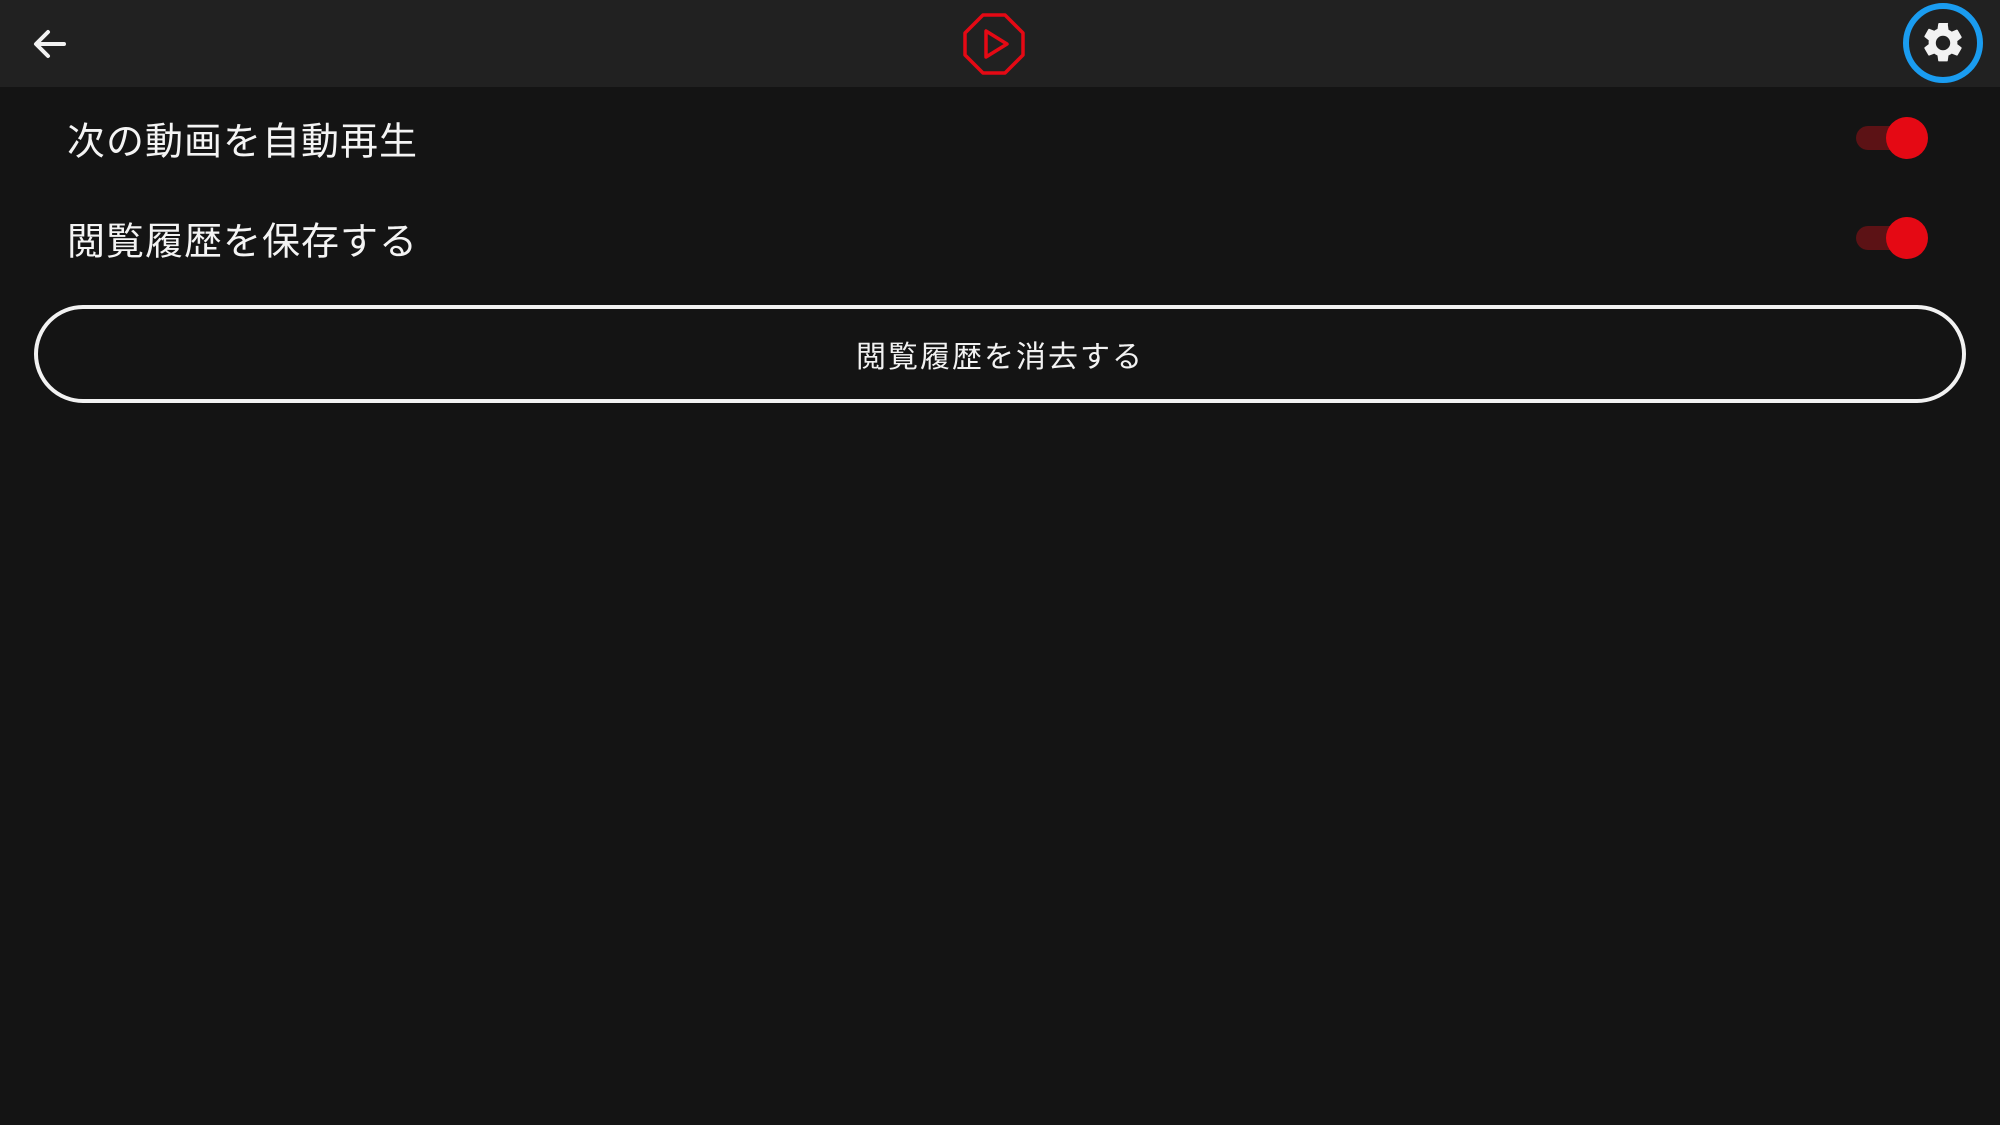 This screenshot has height=1125, width=2000. What do you see at coordinates (994, 44) in the screenshot?
I see `play-octagon-logo-icon` at bounding box center [994, 44].